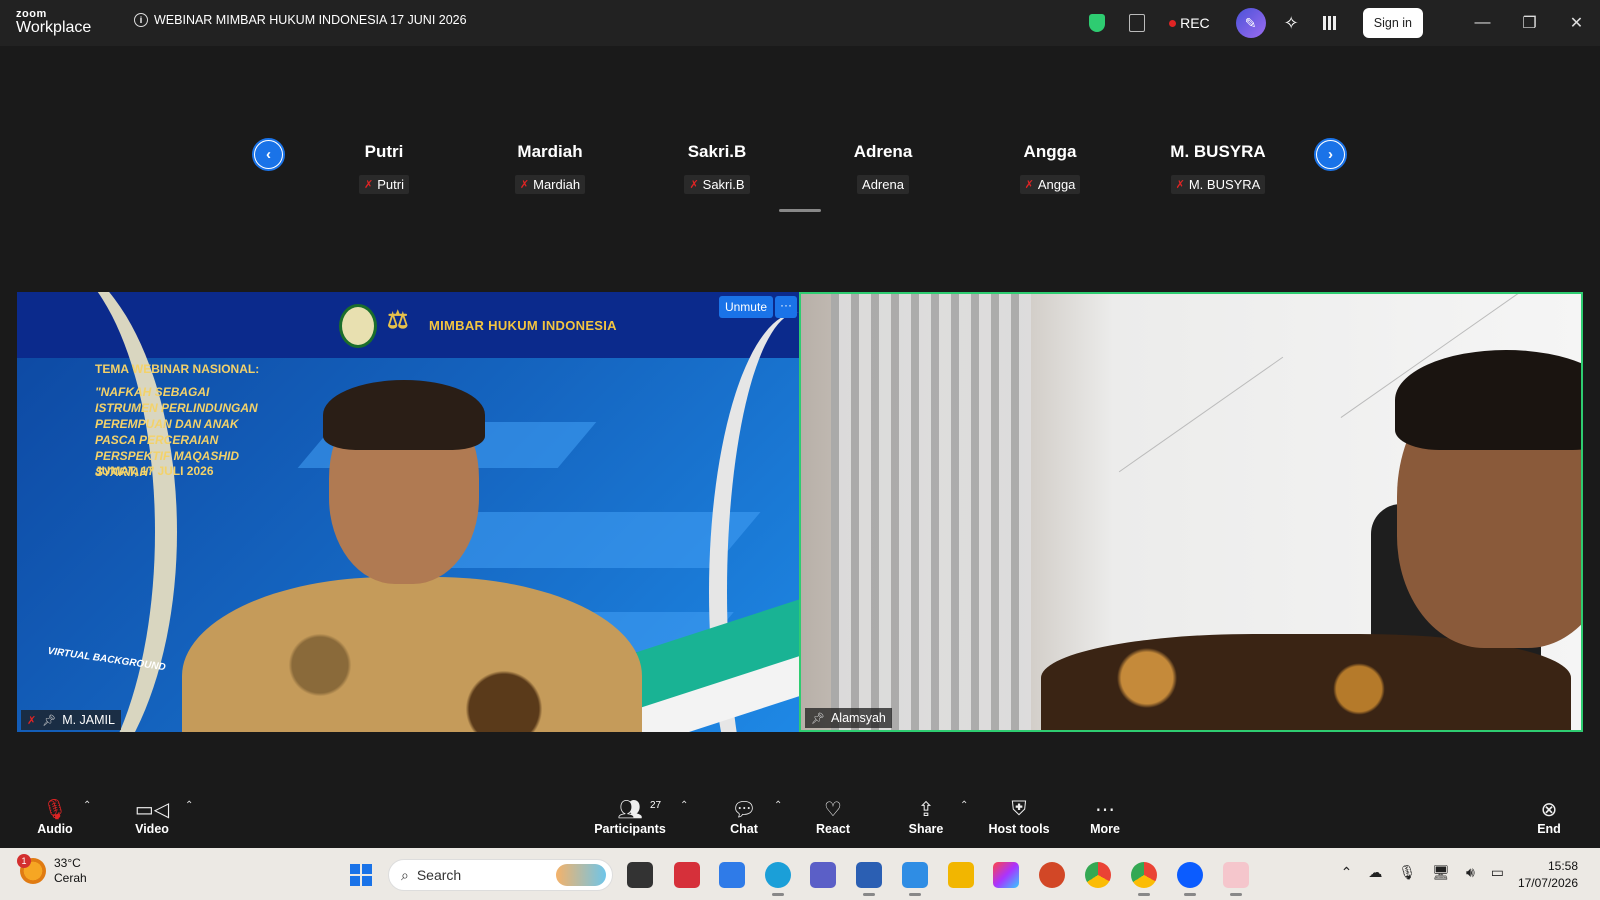 This screenshot has height=900, width=1600. Describe the element at coordinates (361, 875) in the screenshot. I see `windows-start-icon` at that location.